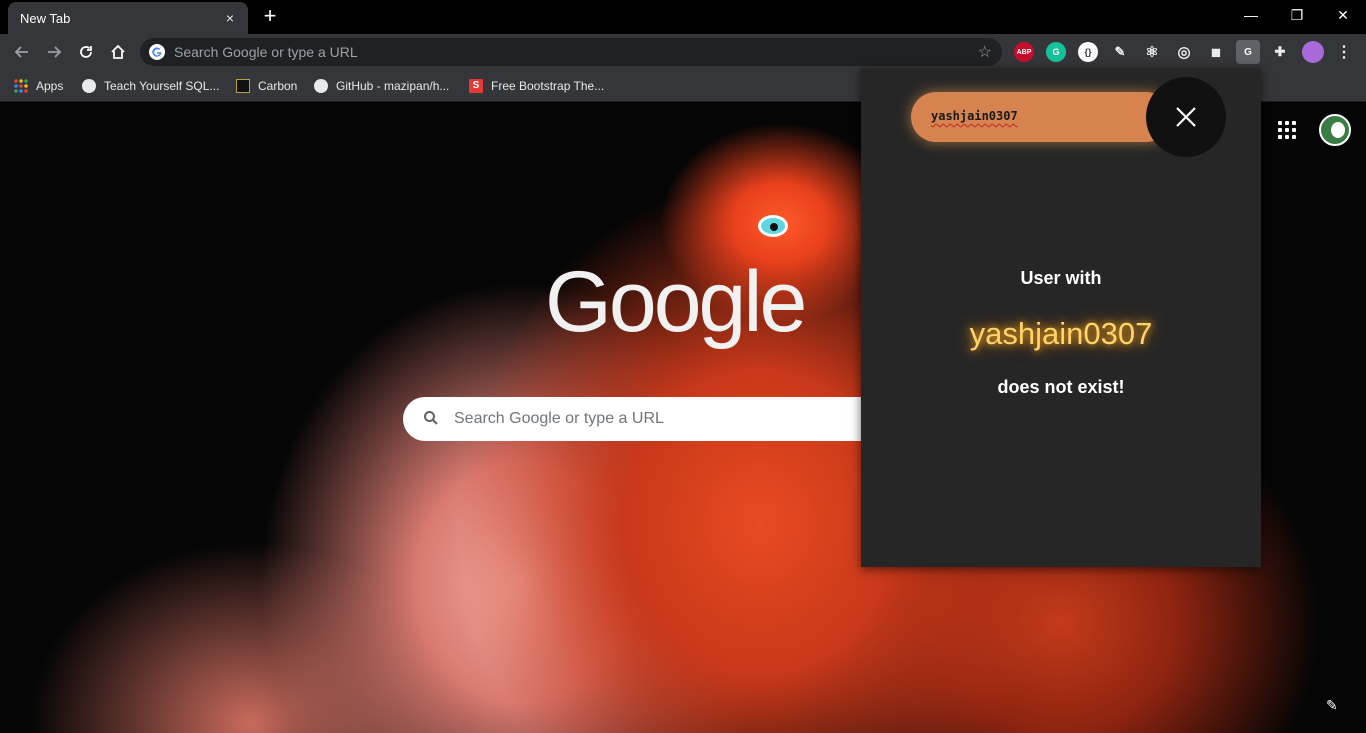 The height and width of the screenshot is (733, 1366). What do you see at coordinates (243, 86) in the screenshot?
I see `carbon-icon` at bounding box center [243, 86].